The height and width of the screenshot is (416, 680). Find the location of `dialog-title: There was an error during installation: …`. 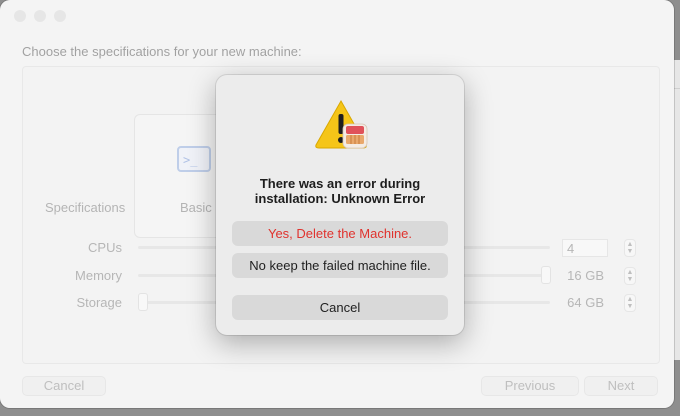

dialog-title: There was an error during installation: … is located at coordinates (340, 191).